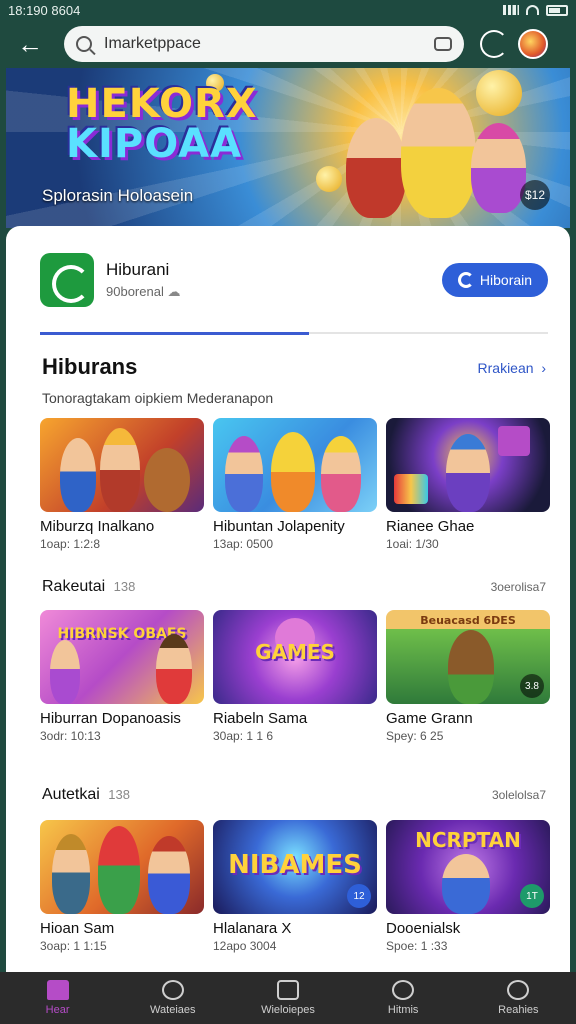  I want to click on back-button: ←, so click(30, 44).